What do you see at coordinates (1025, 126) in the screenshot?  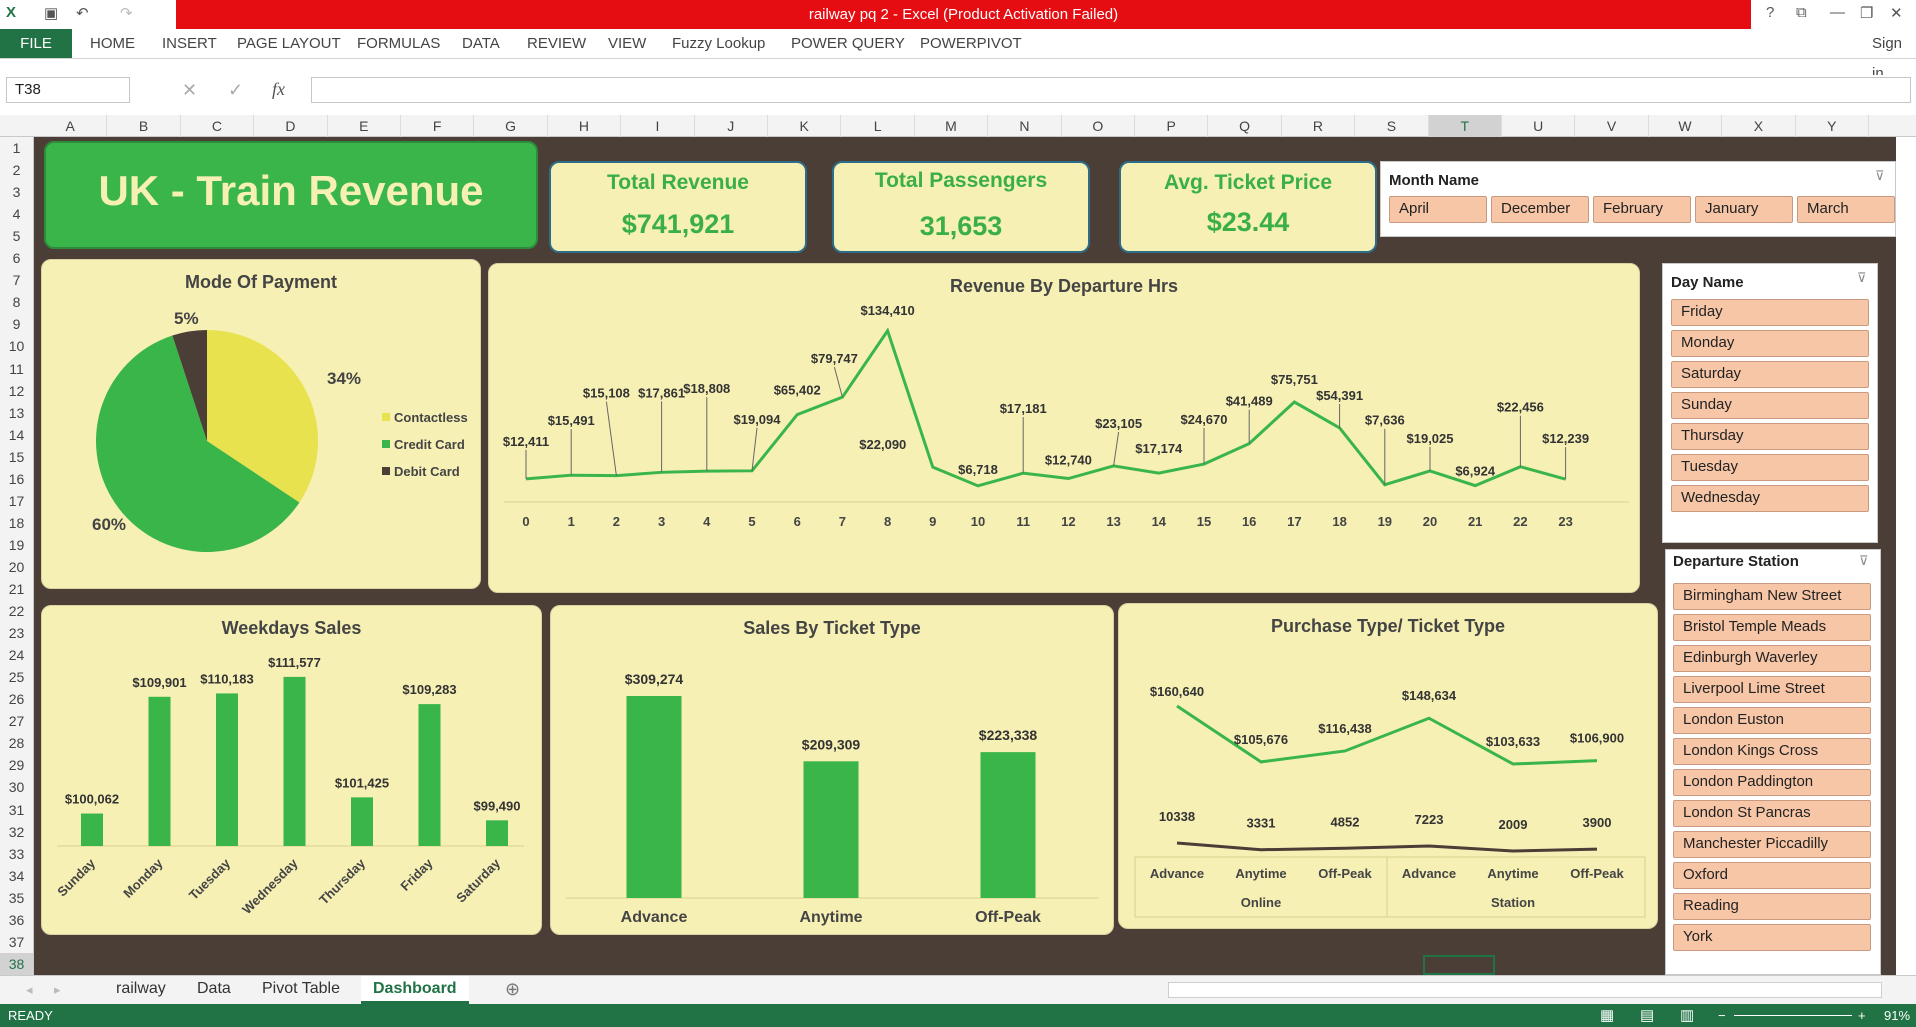 I see `column-header: N` at bounding box center [1025, 126].